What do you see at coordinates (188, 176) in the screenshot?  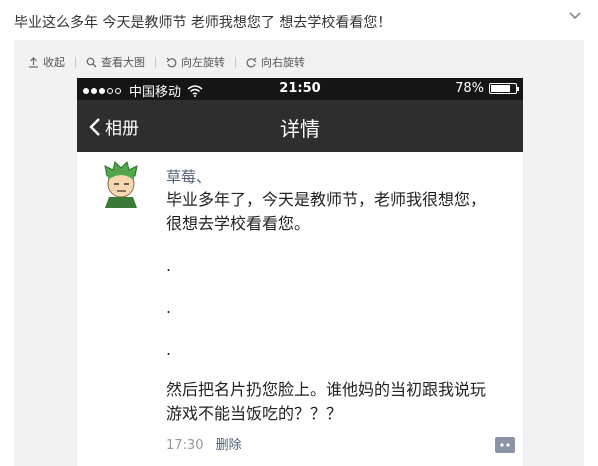 I see `username: 草莓、` at bounding box center [188, 176].